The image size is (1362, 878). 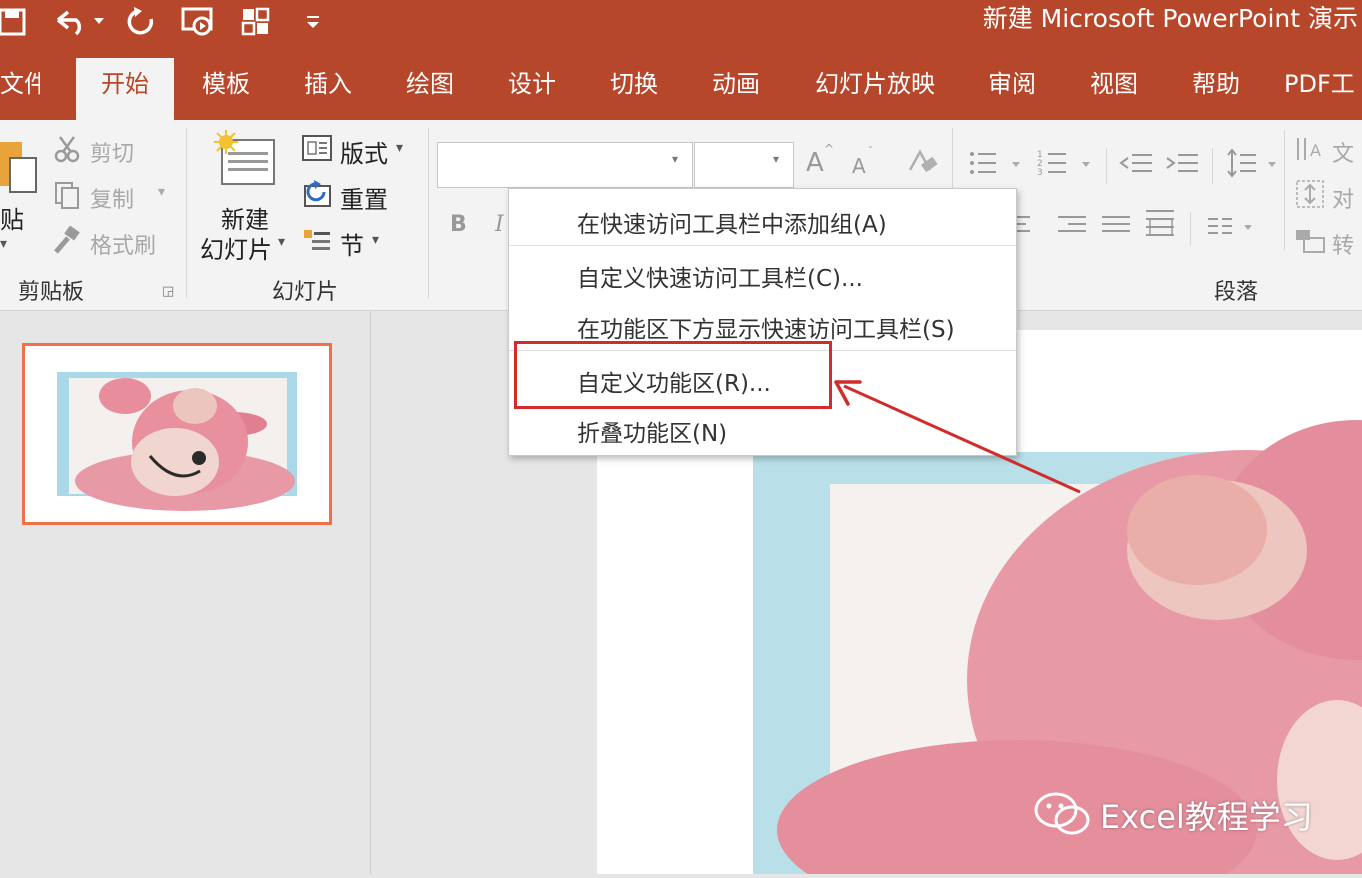 I want to click on tab-view: 视图, so click(x=1114, y=89).